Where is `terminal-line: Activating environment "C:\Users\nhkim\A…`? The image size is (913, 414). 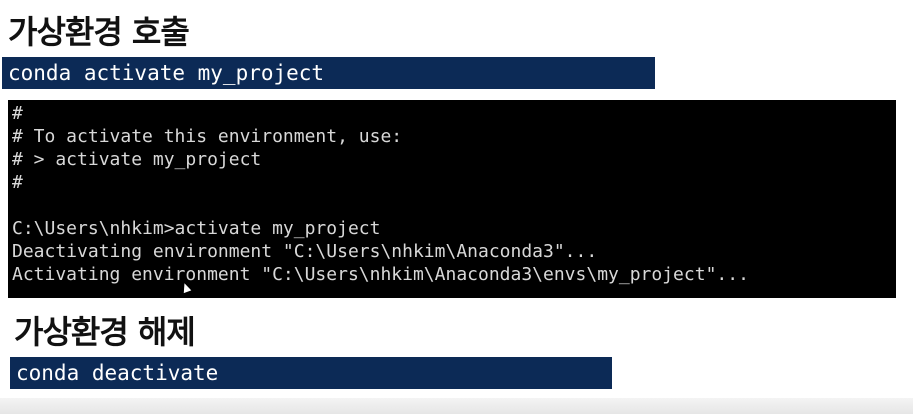
terminal-line: Activating environment "C:\Users\nhkim\A… is located at coordinates (380, 274).